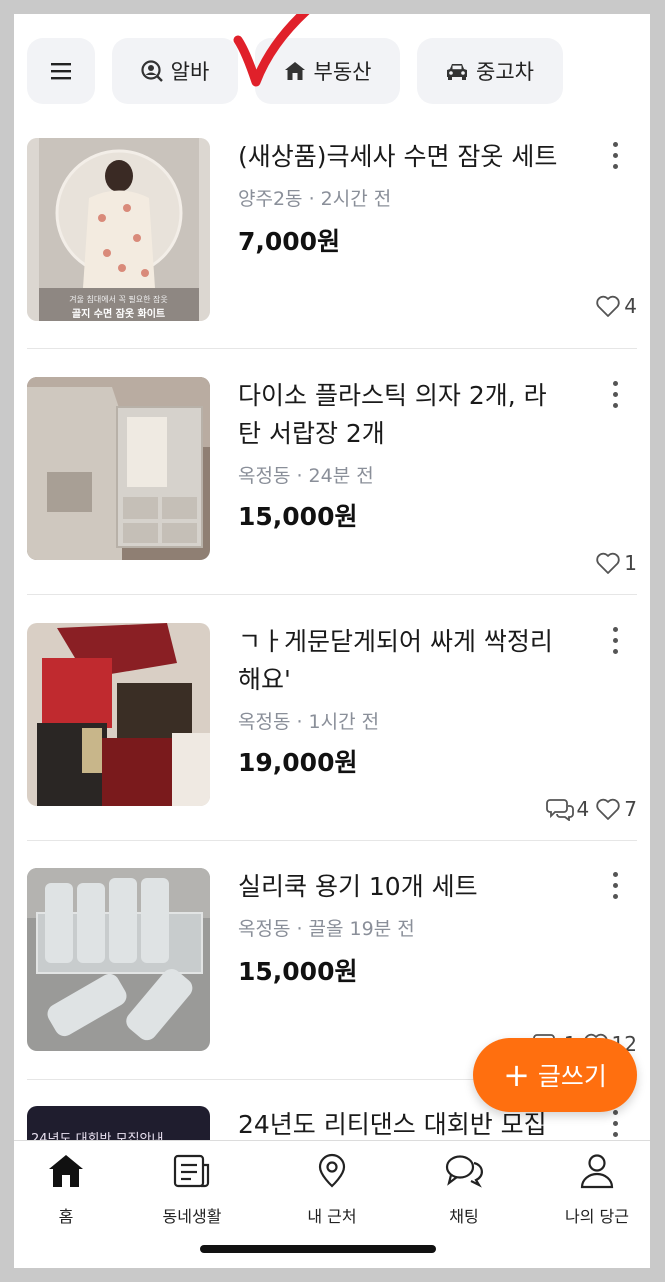 The width and height of the screenshot is (665, 1282). I want to click on nav-label: 동네생활, so click(192, 1216).